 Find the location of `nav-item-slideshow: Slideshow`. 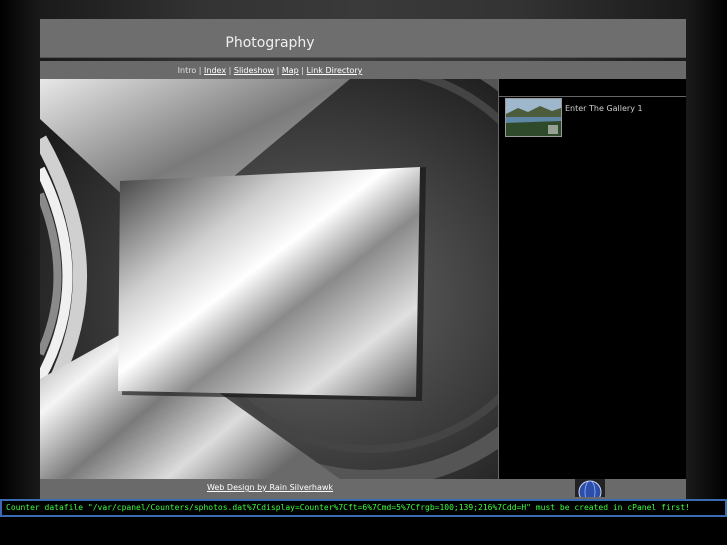

nav-item-slideshow: Slideshow is located at coordinates (254, 70).